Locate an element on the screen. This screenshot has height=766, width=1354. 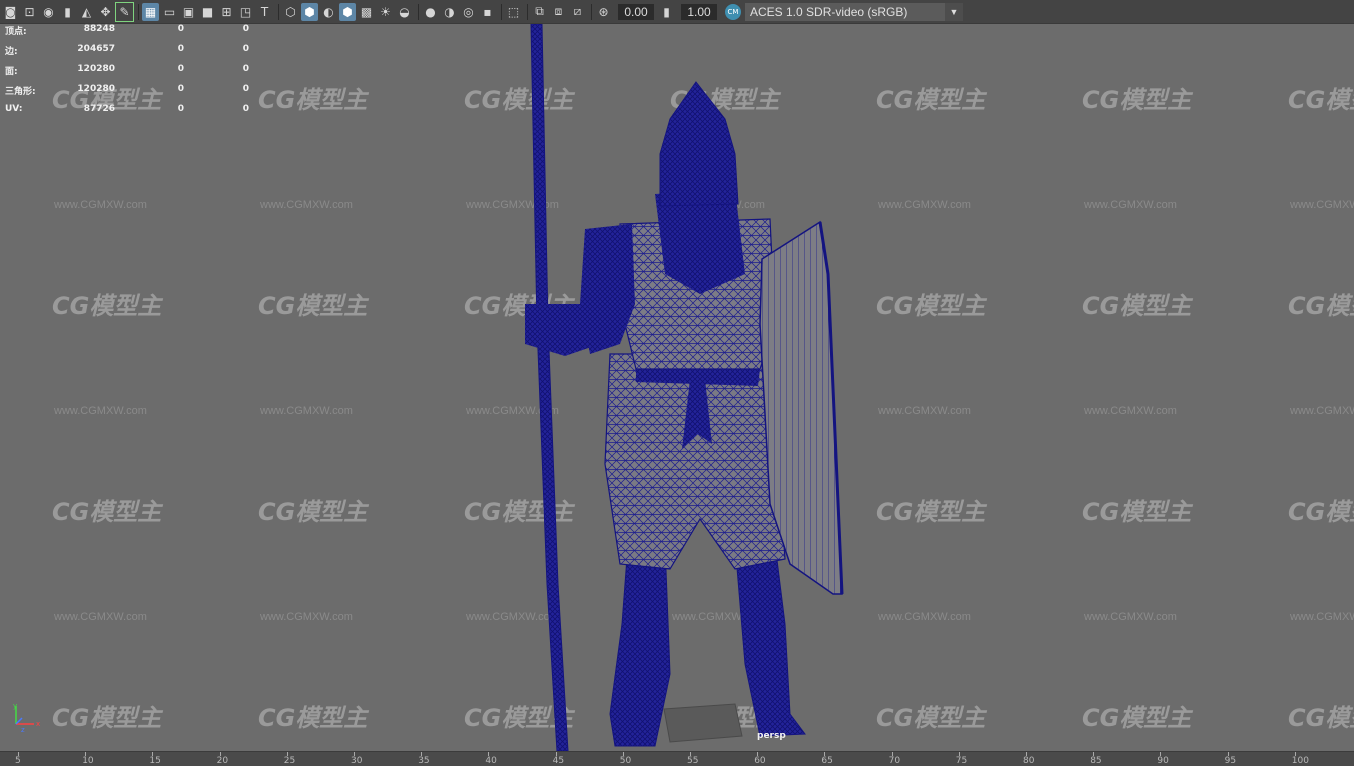
wireframe-on-shaded-icon: ⬢ is located at coordinates (347, 11).